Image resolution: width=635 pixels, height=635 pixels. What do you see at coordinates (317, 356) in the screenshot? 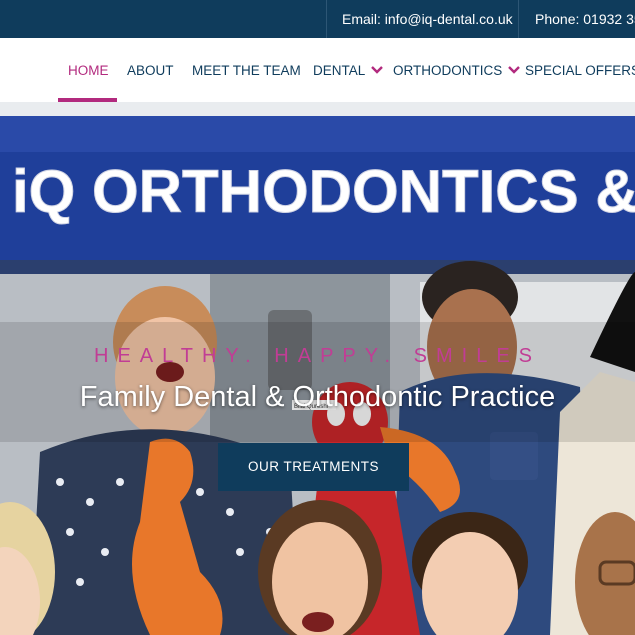
I see `hero-tagline: HEALTHY. HAPPY. SMILES` at bounding box center [317, 356].